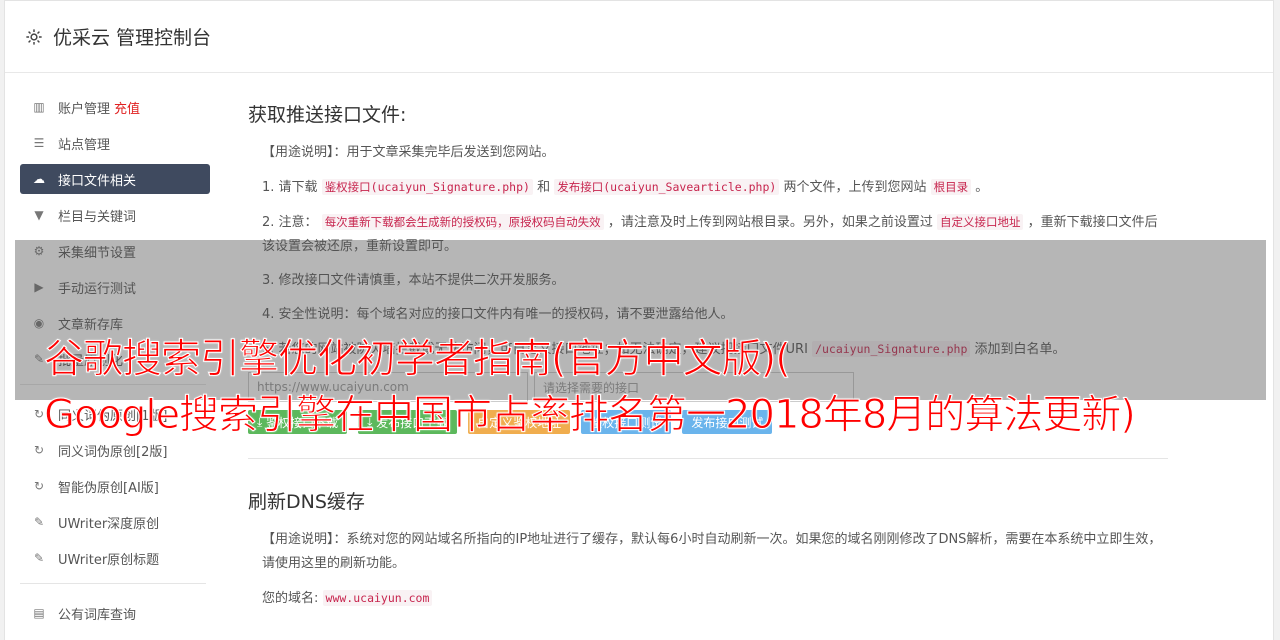  I want to click on domain-label: 您的域名:, so click(290, 598).